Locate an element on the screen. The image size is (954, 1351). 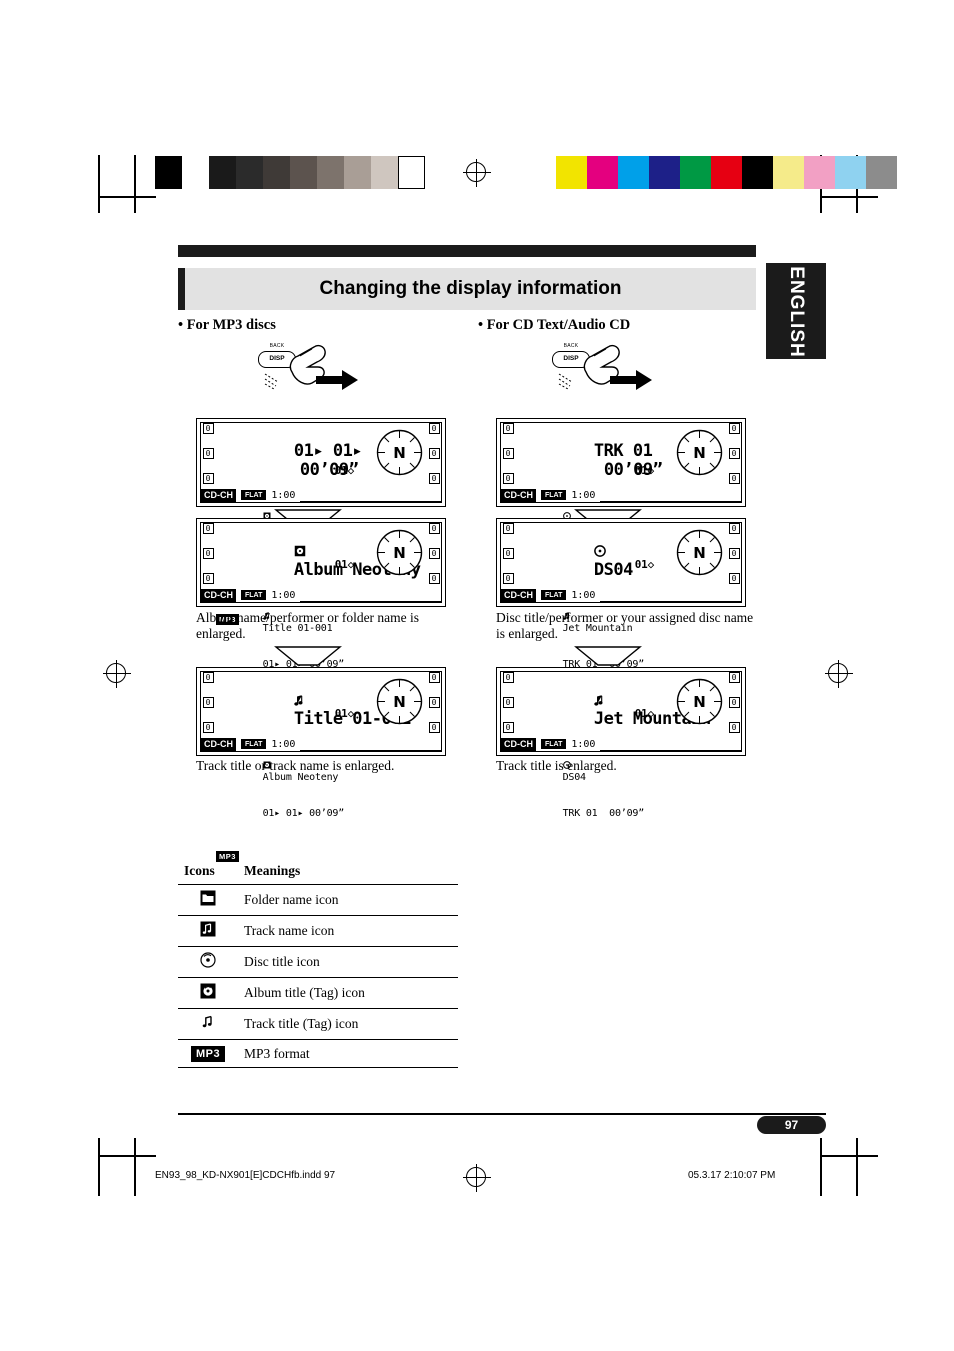
status-filler is located at coordinates (370, 744).